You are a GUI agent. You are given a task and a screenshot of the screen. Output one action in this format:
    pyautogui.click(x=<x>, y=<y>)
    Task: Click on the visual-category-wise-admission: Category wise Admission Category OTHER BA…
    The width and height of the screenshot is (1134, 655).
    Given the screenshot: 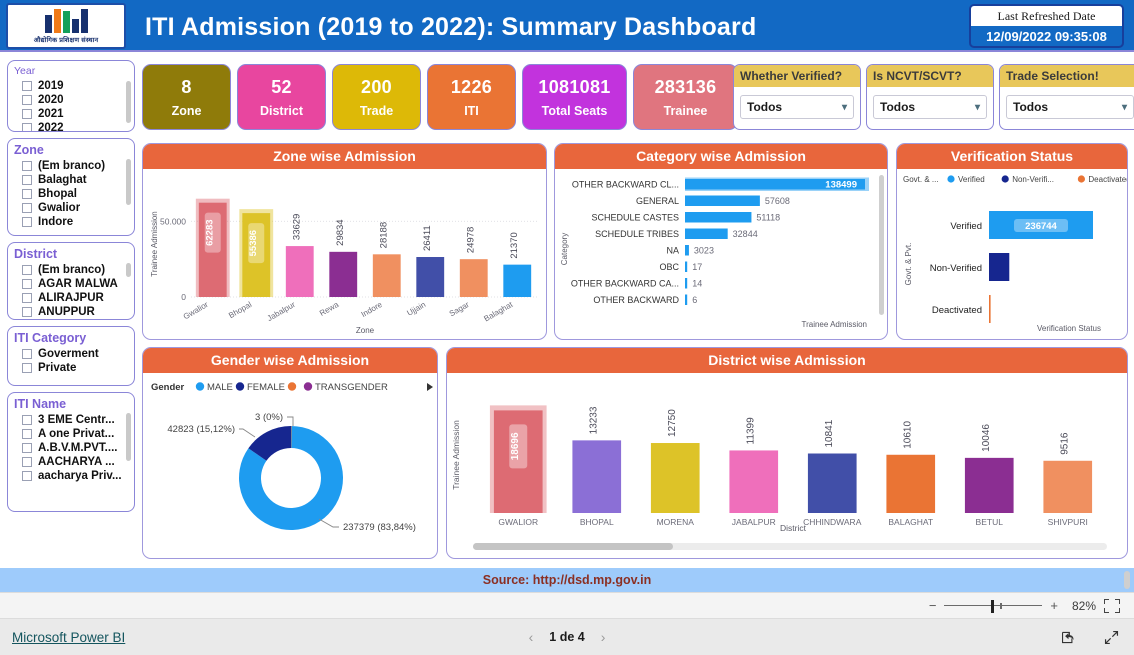 What is the action you would take?
    pyautogui.click(x=721, y=241)
    